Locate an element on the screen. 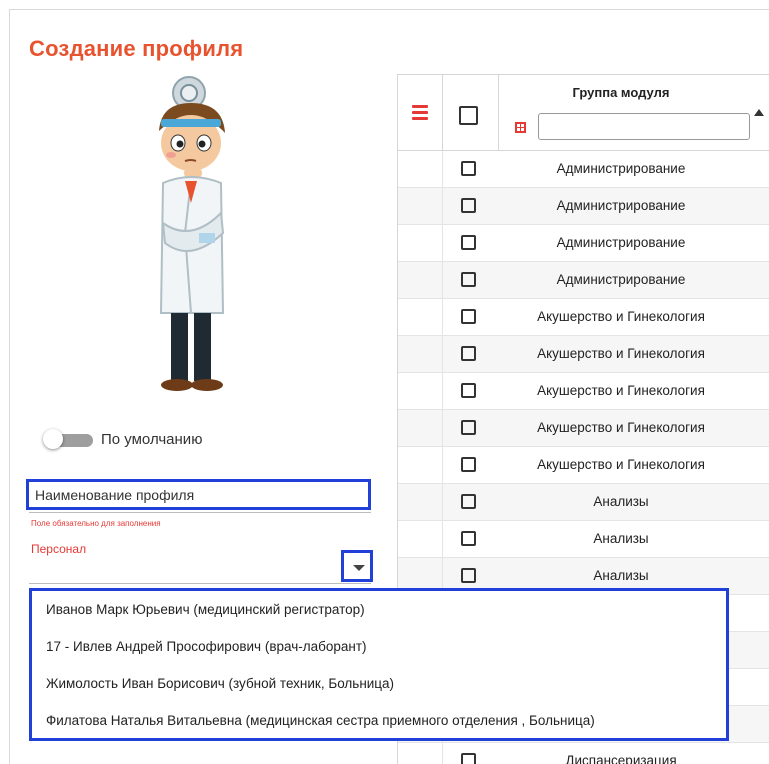 The height and width of the screenshot is (764, 769). staff-label: Персонал is located at coordinates (59, 549).